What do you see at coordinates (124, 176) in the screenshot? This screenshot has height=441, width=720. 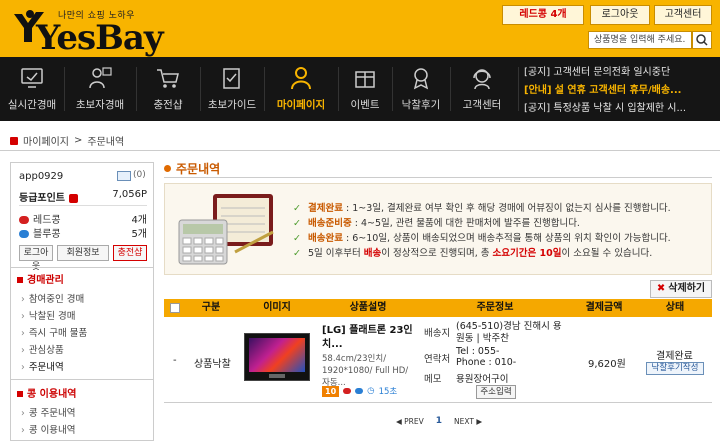 I see `mail-icon` at bounding box center [124, 176].